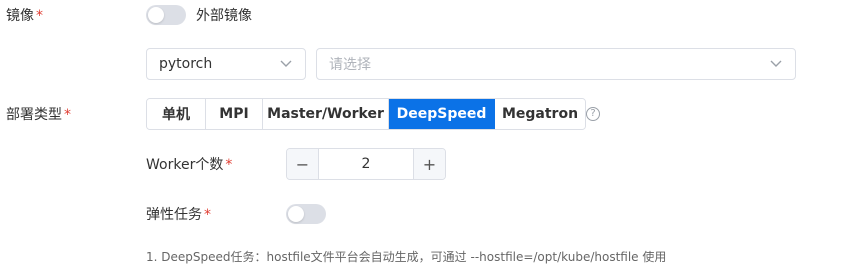 This screenshot has height=274, width=861. I want to click on image-label: 镜像 *, so click(24, 16).